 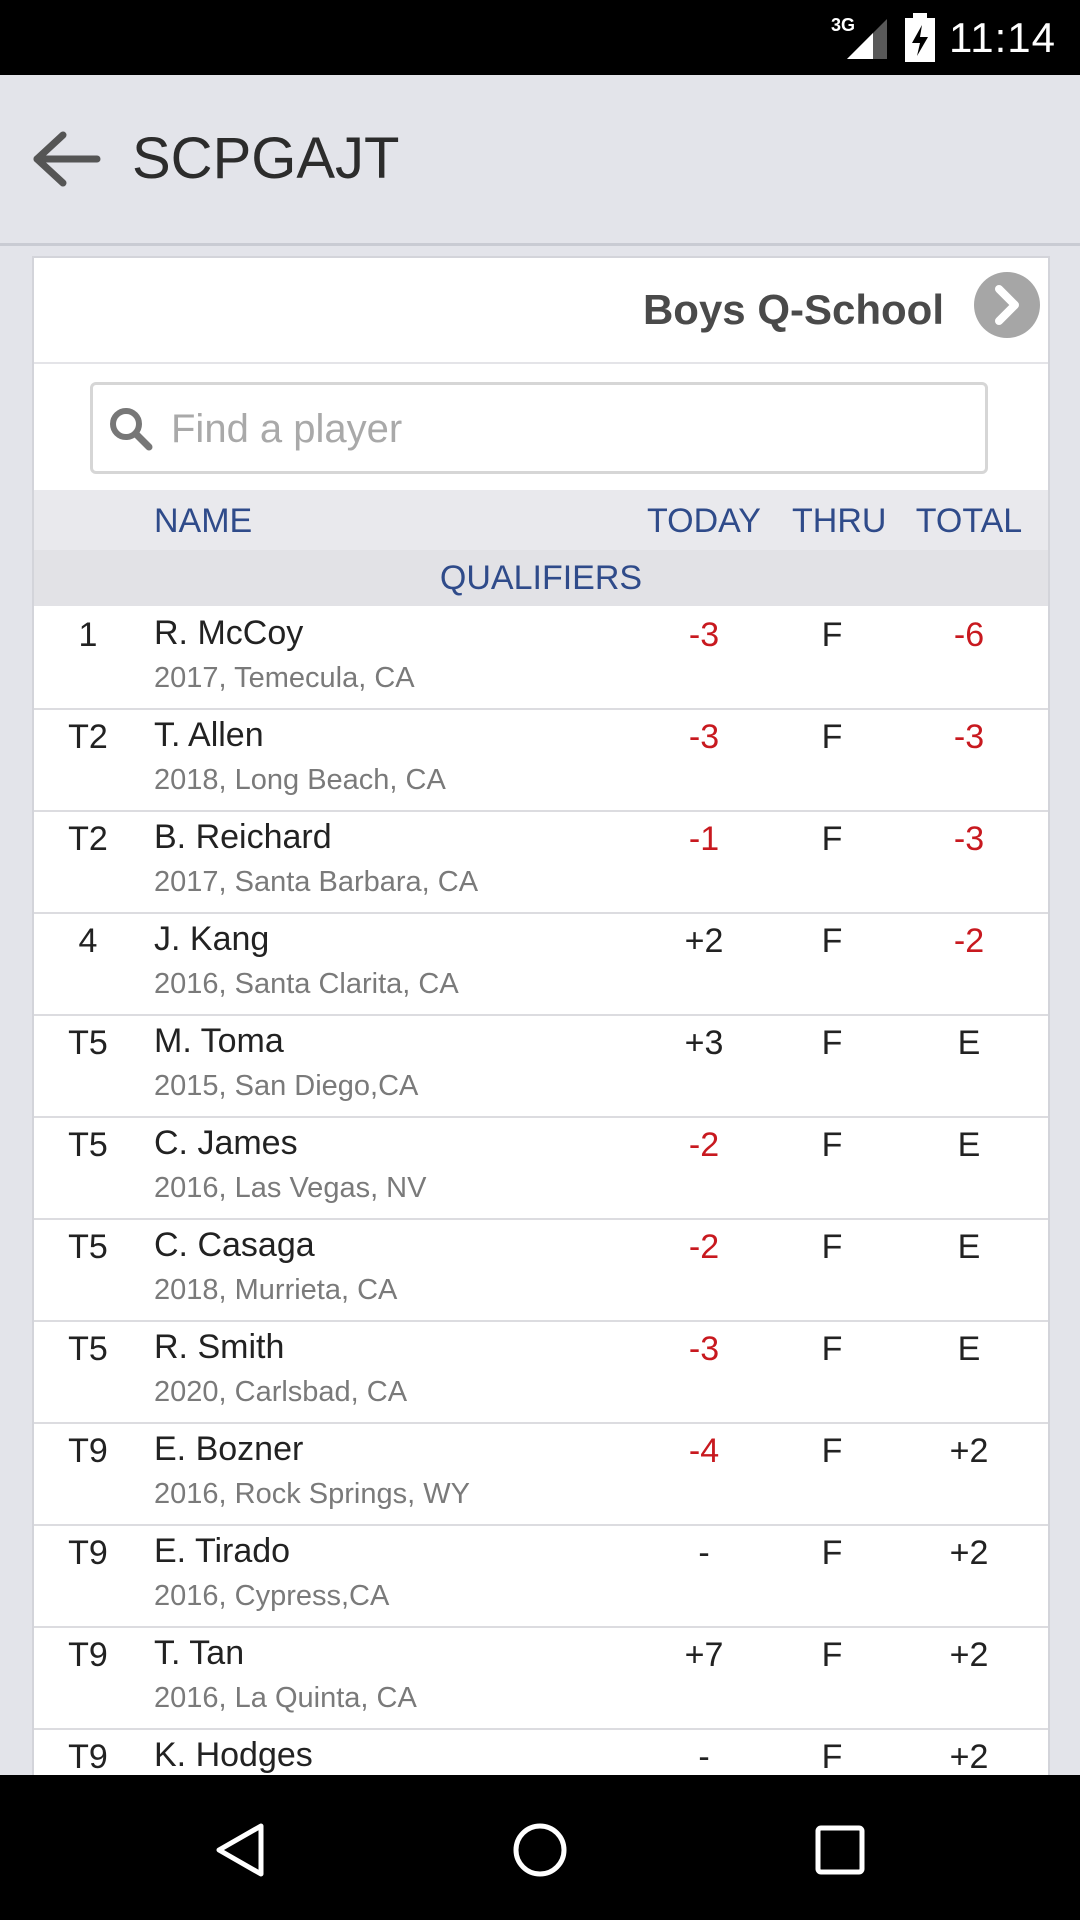 I want to click on square-recents-icon, so click(x=840, y=1850).